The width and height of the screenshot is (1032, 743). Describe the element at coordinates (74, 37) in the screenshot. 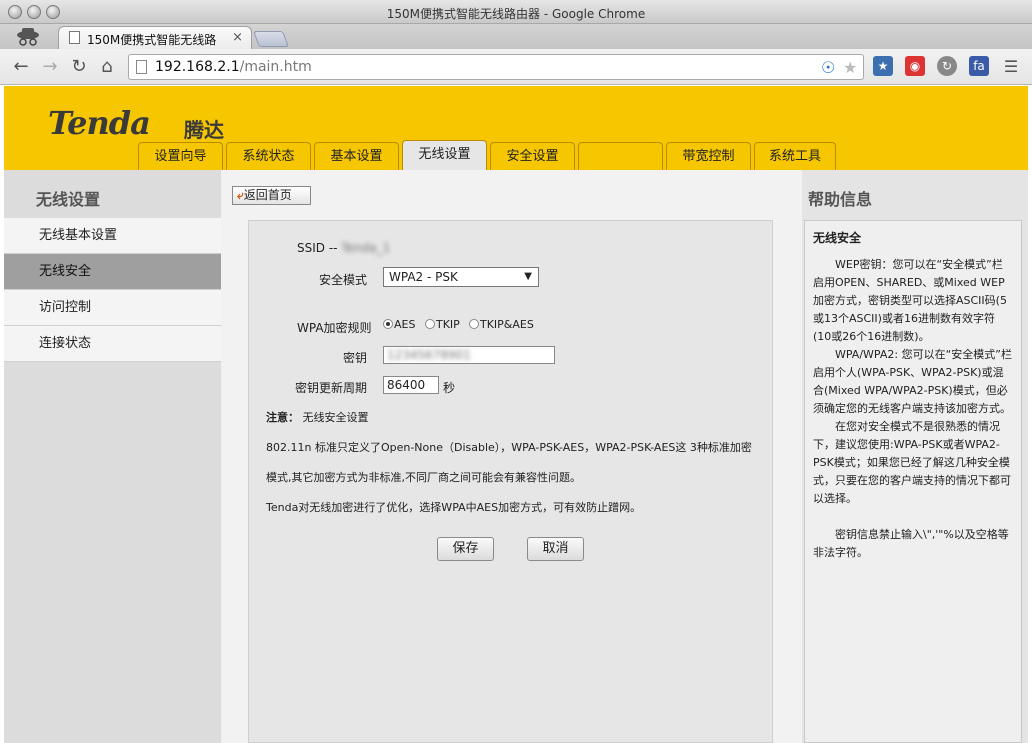

I see `page-favicon-icon` at that location.